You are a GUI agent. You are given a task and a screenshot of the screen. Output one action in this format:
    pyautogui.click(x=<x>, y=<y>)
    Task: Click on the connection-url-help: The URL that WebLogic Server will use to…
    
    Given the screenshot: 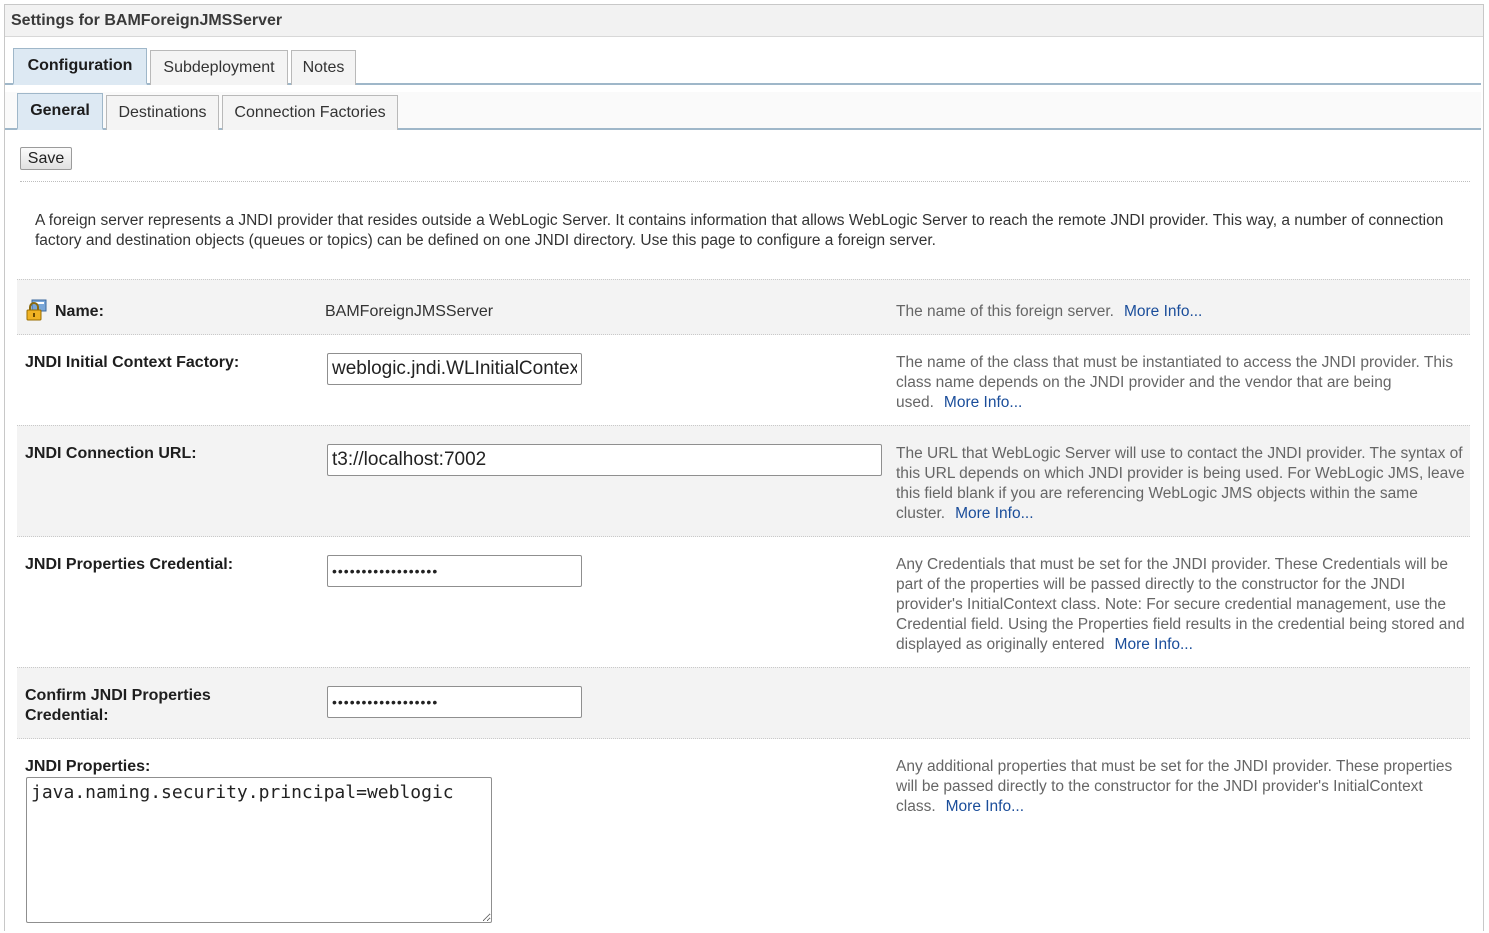 What is the action you would take?
    pyautogui.click(x=1181, y=484)
    